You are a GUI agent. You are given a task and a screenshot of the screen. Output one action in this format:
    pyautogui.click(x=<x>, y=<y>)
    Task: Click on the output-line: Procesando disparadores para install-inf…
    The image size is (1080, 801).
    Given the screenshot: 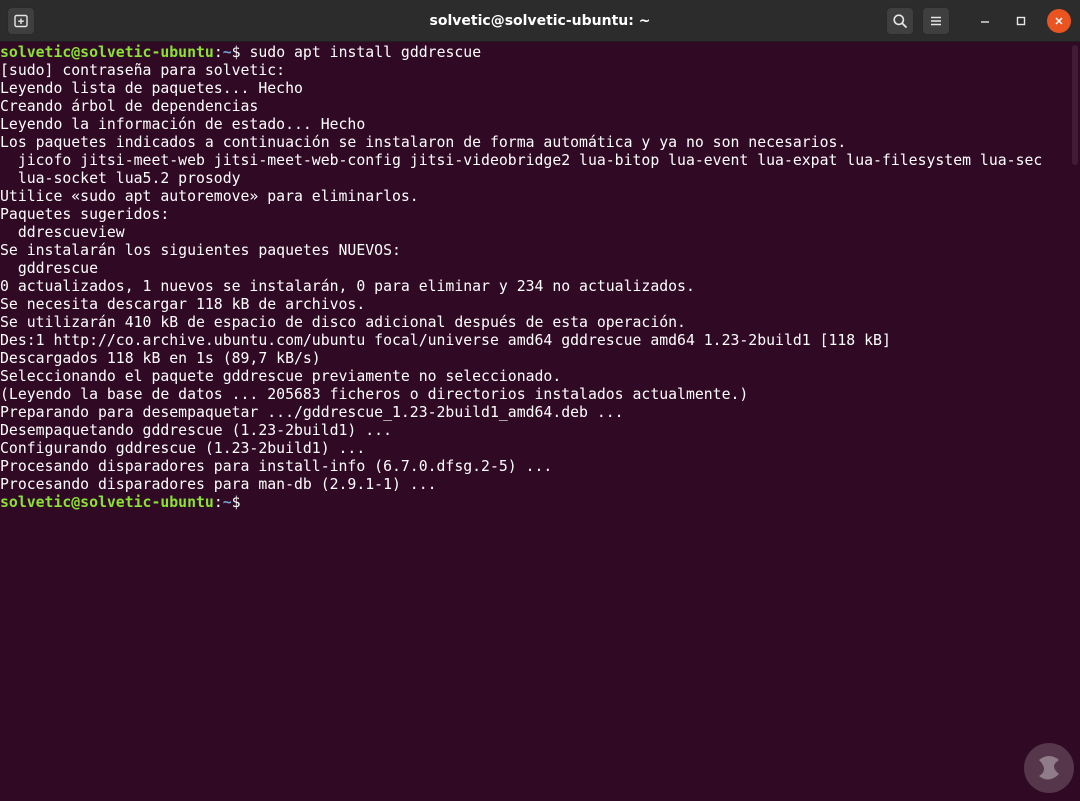 What is the action you would take?
    pyautogui.click(x=276, y=466)
    